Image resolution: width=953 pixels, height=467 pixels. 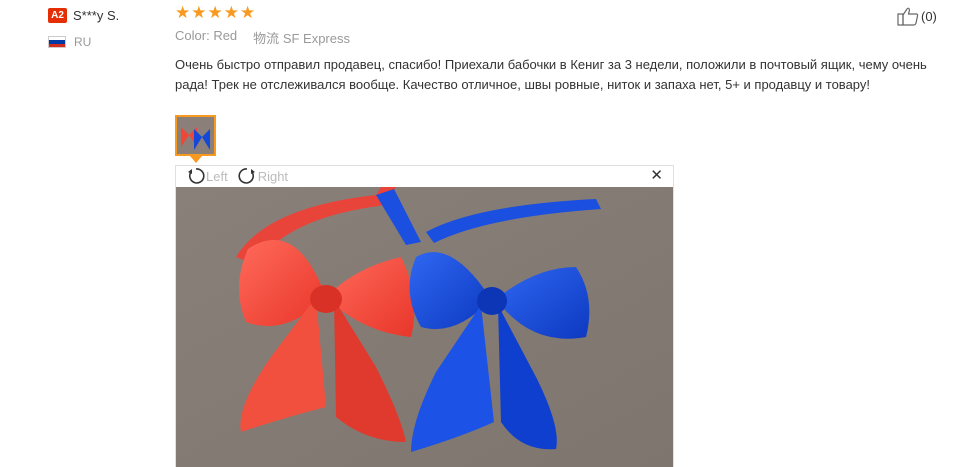 What do you see at coordinates (246, 176) in the screenshot?
I see `rotate-right-icon` at bounding box center [246, 176].